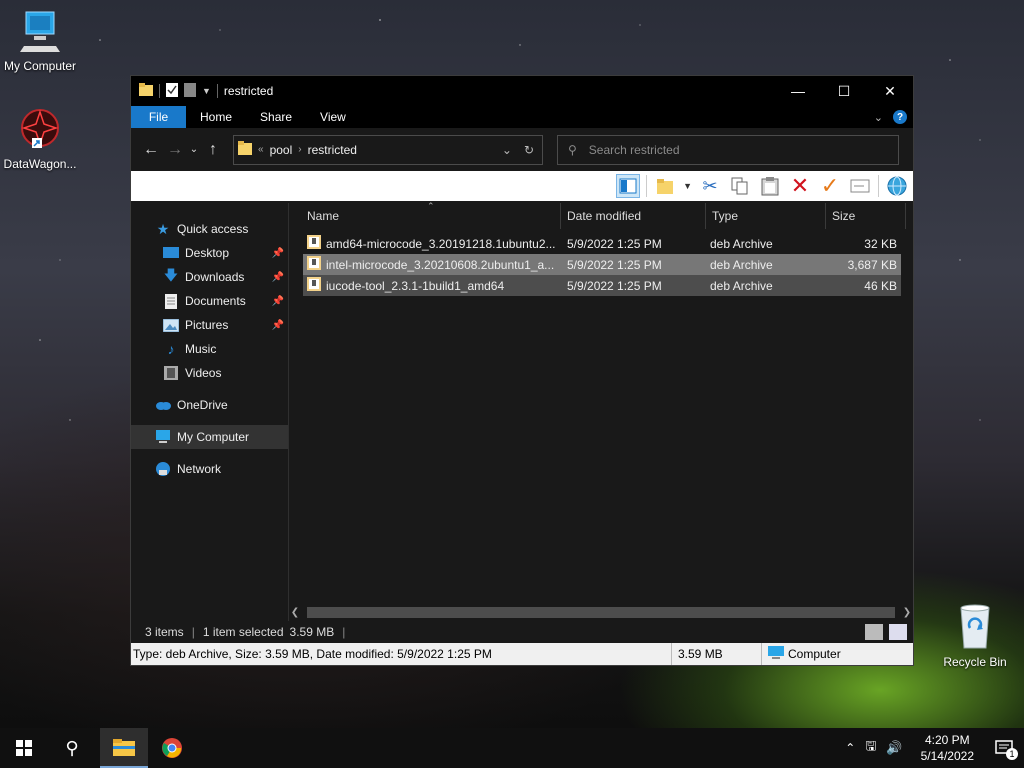 This screenshot has height=768, width=1024. What do you see at coordinates (333, 117) in the screenshot?
I see `tab-view: View` at bounding box center [333, 117].